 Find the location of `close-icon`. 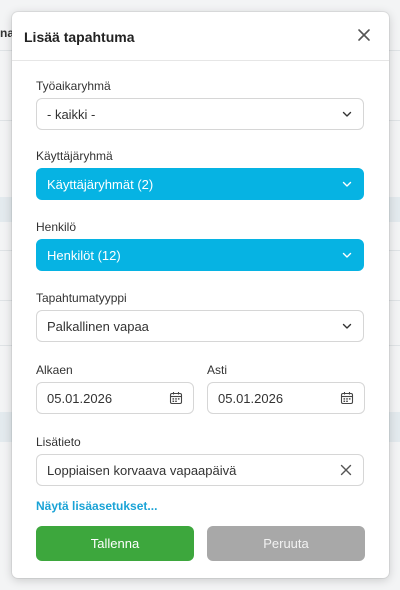

close-icon is located at coordinates (364, 35).